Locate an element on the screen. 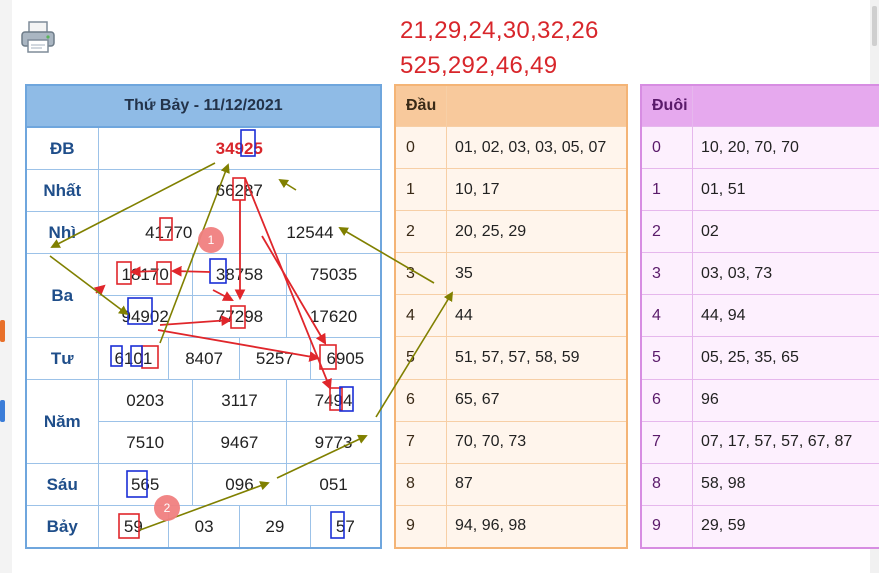  prize-value-bay: 03 is located at coordinates (204, 527).